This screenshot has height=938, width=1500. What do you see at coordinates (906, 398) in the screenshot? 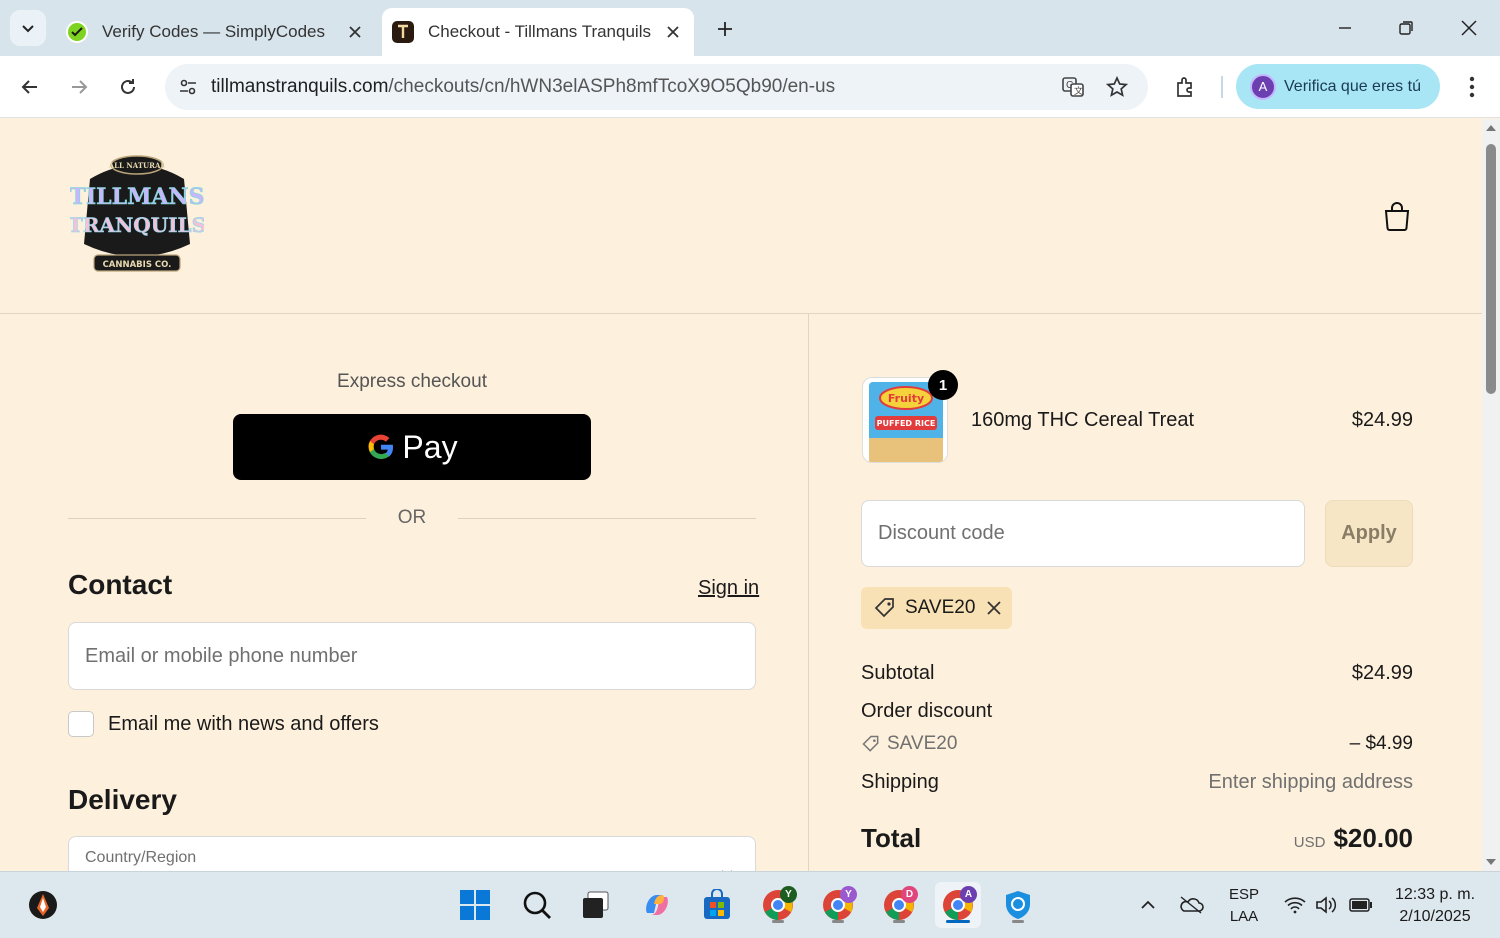
I see `thumb-text1: Fruity` at bounding box center [906, 398].